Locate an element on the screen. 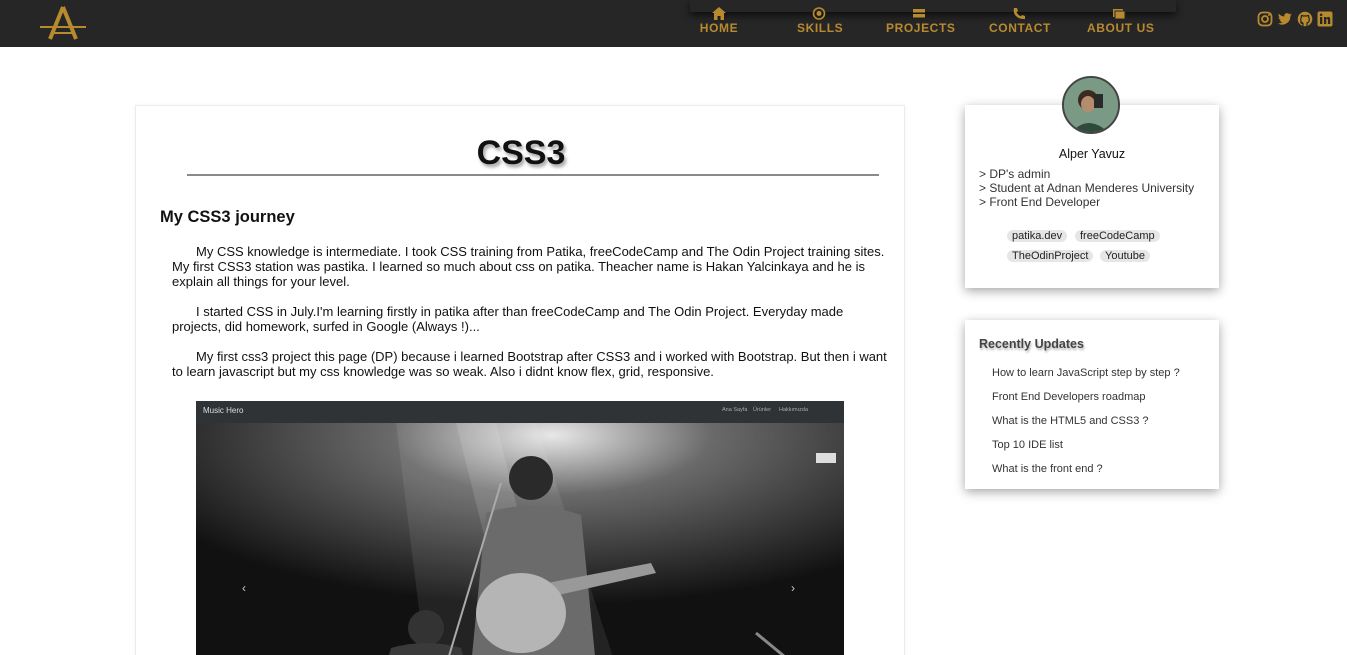 The image size is (1347, 655). article-subtitle: My CSS3 journey is located at coordinates (227, 217).